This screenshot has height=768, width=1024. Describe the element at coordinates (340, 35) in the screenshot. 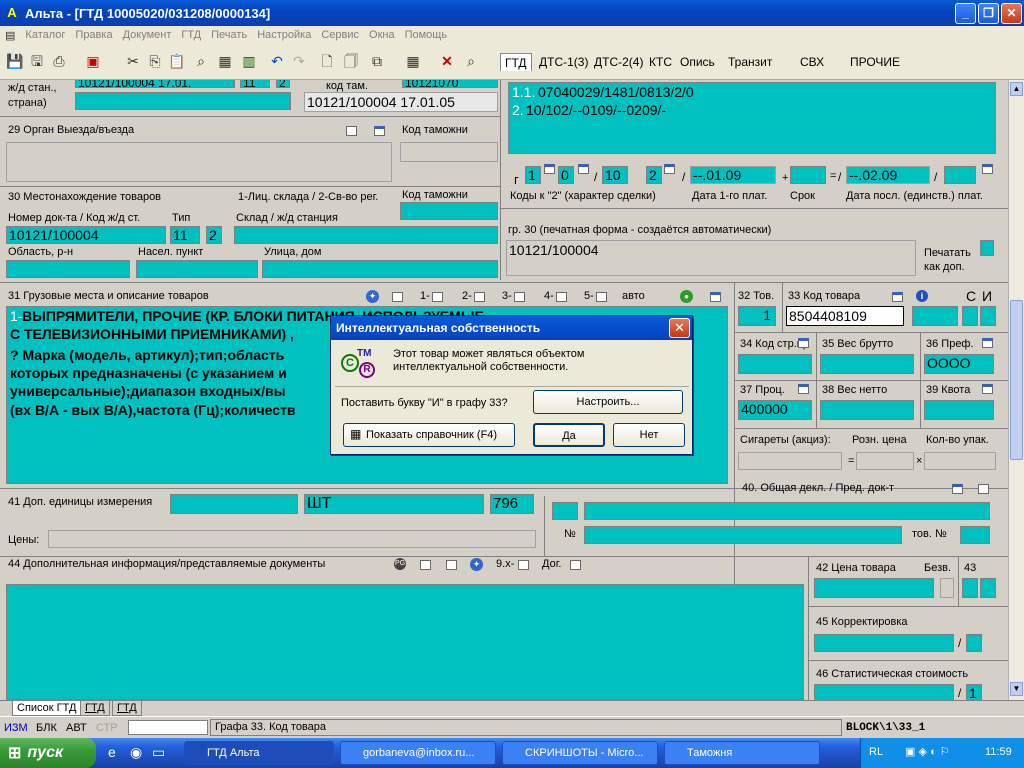

I see `menu-servis: Сервис` at that location.